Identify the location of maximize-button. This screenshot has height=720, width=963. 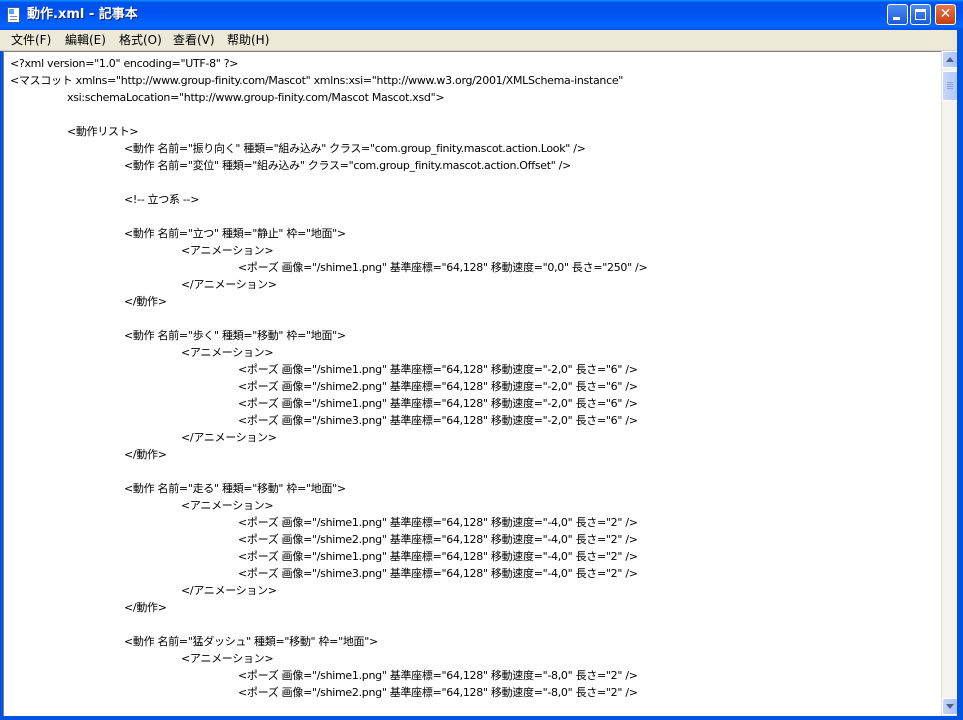
(920, 14).